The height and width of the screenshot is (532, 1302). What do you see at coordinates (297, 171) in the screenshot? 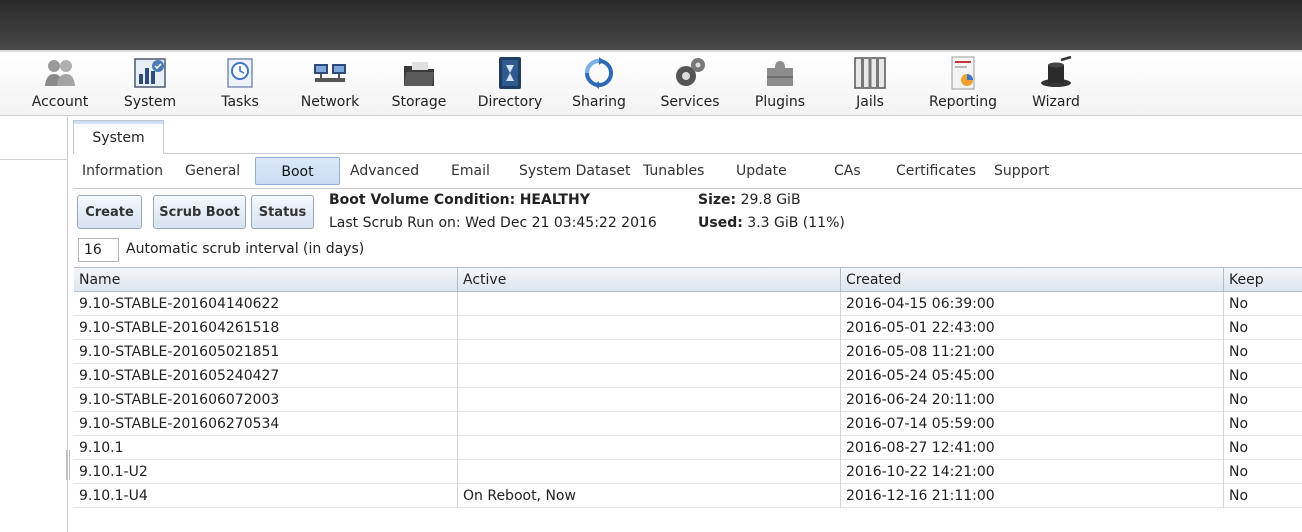
I see `subtab-boot: Boot` at bounding box center [297, 171].